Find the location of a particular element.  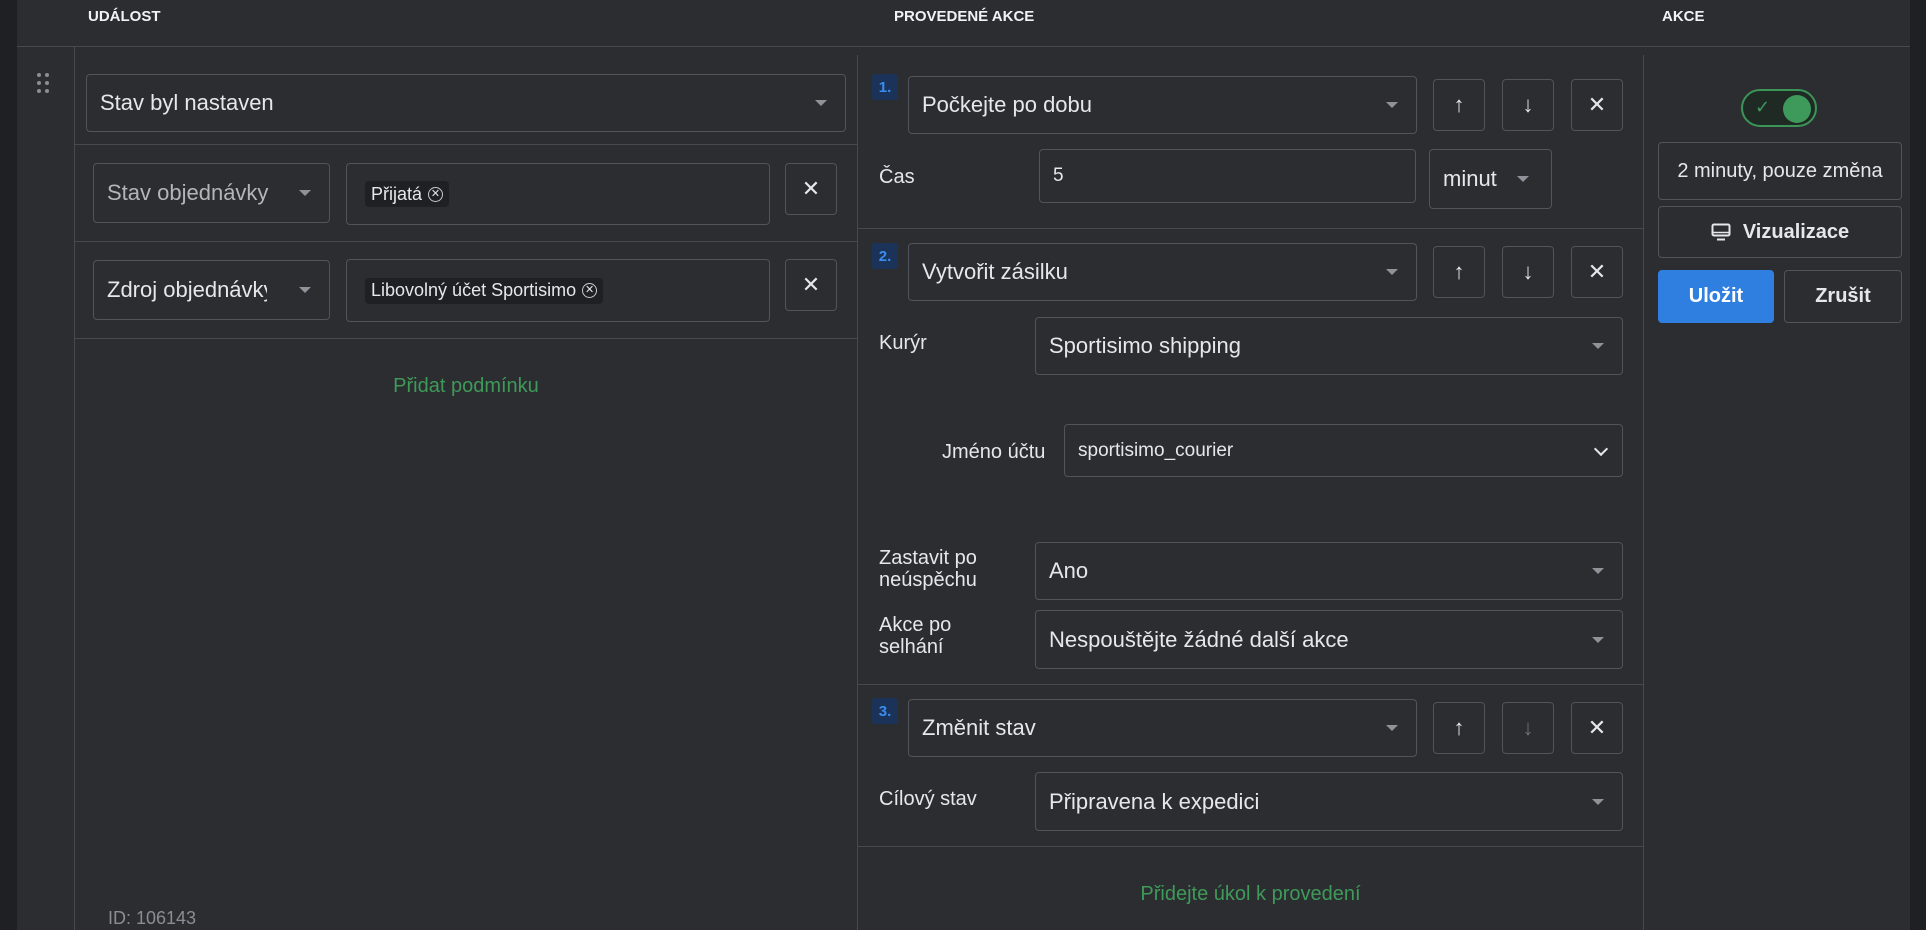

step-number-badge: 1. is located at coordinates (885, 87).